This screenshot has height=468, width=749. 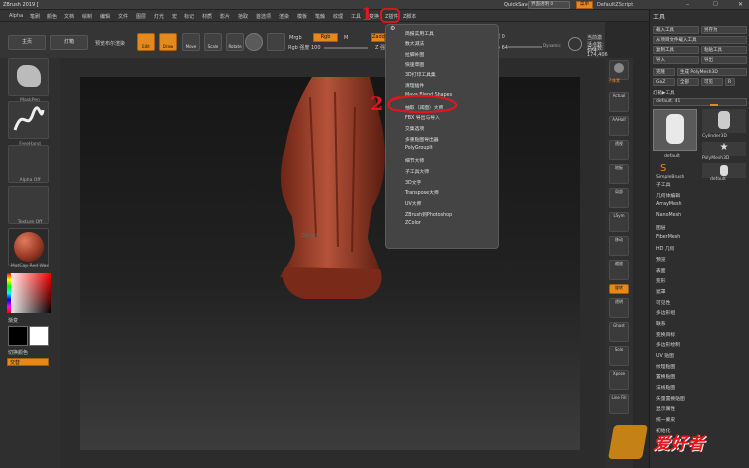 What do you see at coordinates (390, 15) in the screenshot?
I see `zplugin-highlight-box` at bounding box center [390, 15].